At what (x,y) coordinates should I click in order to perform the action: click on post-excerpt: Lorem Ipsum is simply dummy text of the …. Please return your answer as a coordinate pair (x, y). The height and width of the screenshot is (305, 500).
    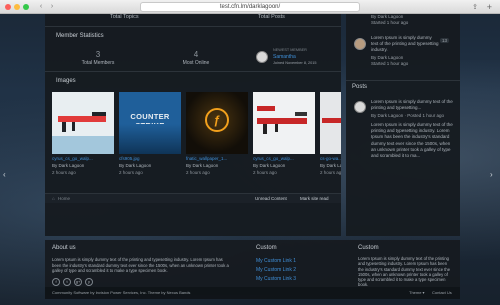
    Looking at the image, I should click on (412, 140).